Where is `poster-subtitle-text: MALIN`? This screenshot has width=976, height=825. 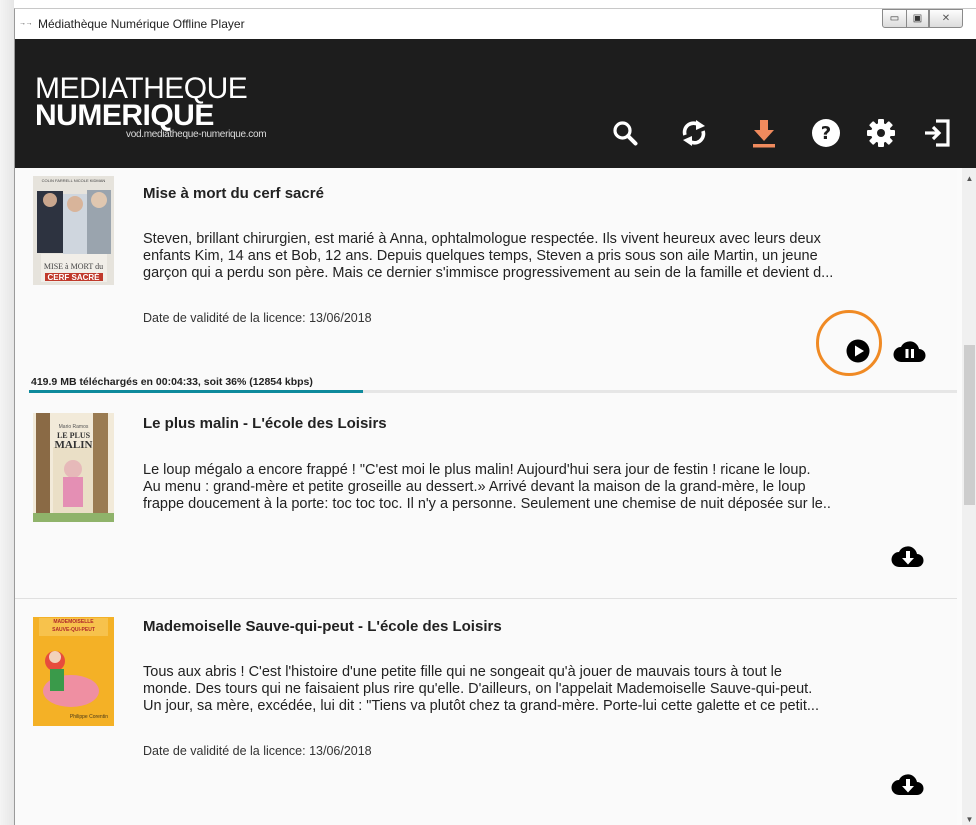
poster-subtitle-text: MALIN is located at coordinates (73, 445).